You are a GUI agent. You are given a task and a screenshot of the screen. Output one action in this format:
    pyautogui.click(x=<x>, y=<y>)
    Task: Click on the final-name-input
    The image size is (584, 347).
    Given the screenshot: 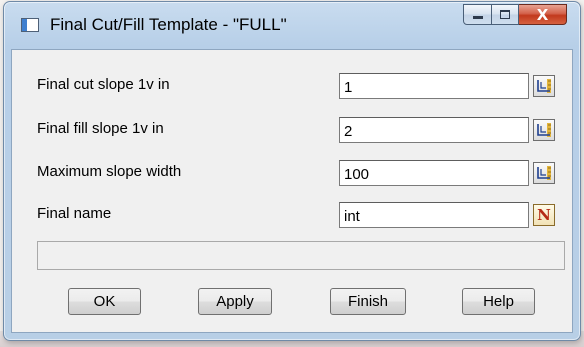 What is the action you would take?
    pyautogui.click(x=434, y=215)
    